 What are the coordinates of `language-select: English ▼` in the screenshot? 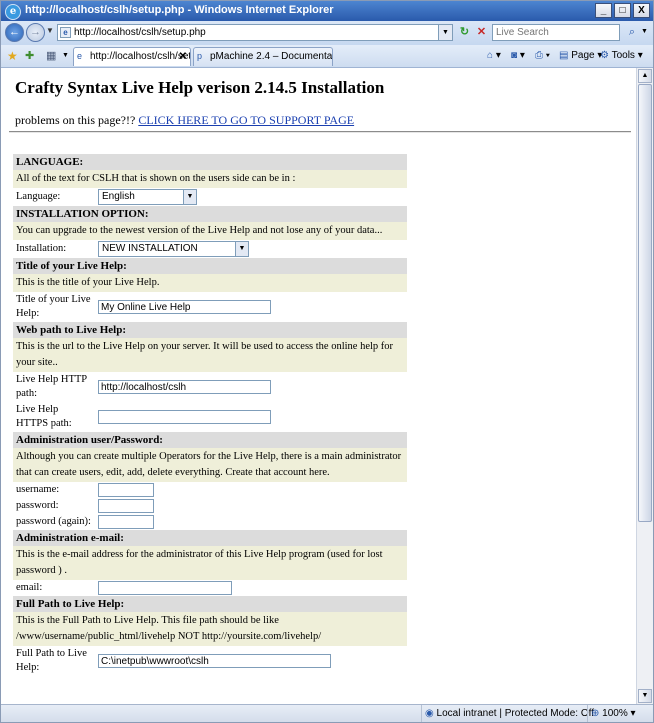 It's located at (147, 197).